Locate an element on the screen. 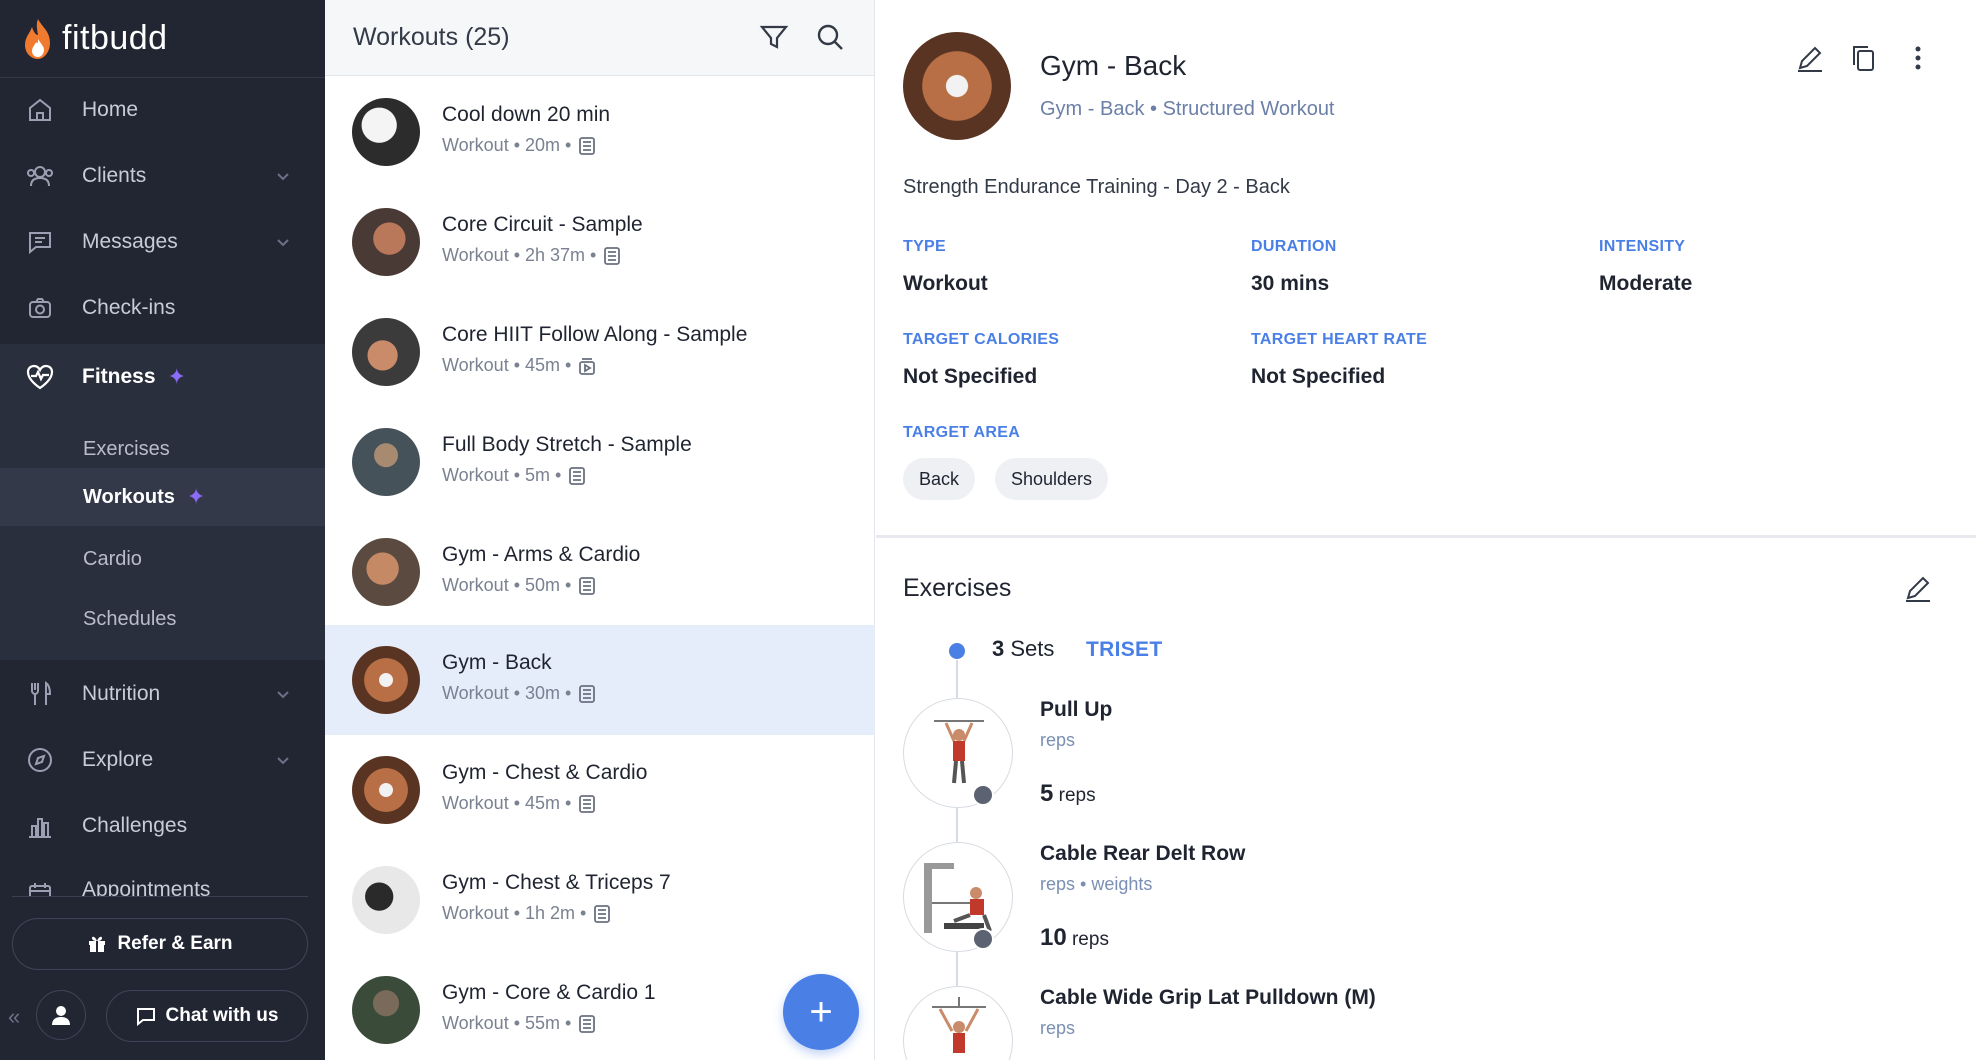 The image size is (1976, 1060). add-workout-button: + is located at coordinates (821, 1012).